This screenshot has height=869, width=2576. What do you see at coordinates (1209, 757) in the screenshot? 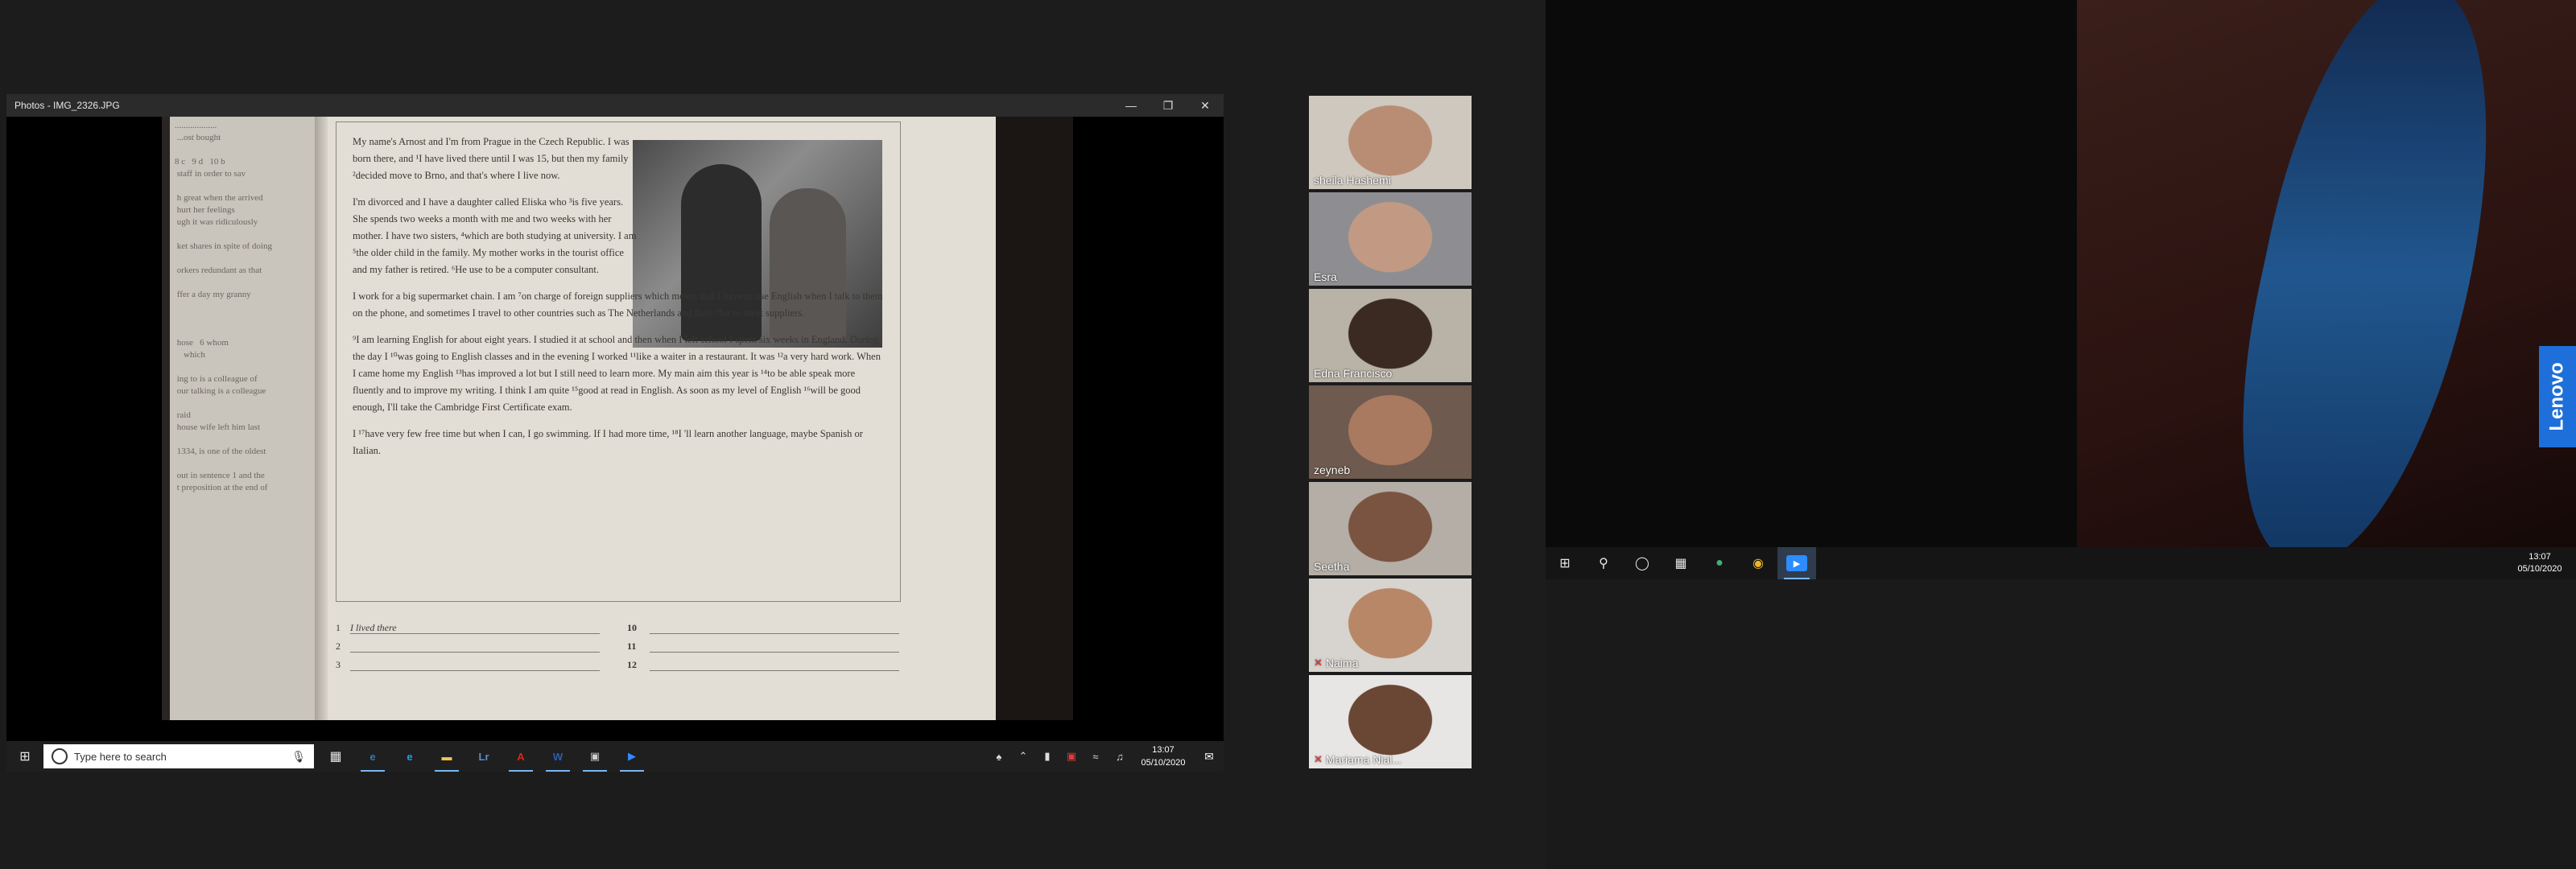
I see `notification-icon: ✉` at bounding box center [1209, 757].